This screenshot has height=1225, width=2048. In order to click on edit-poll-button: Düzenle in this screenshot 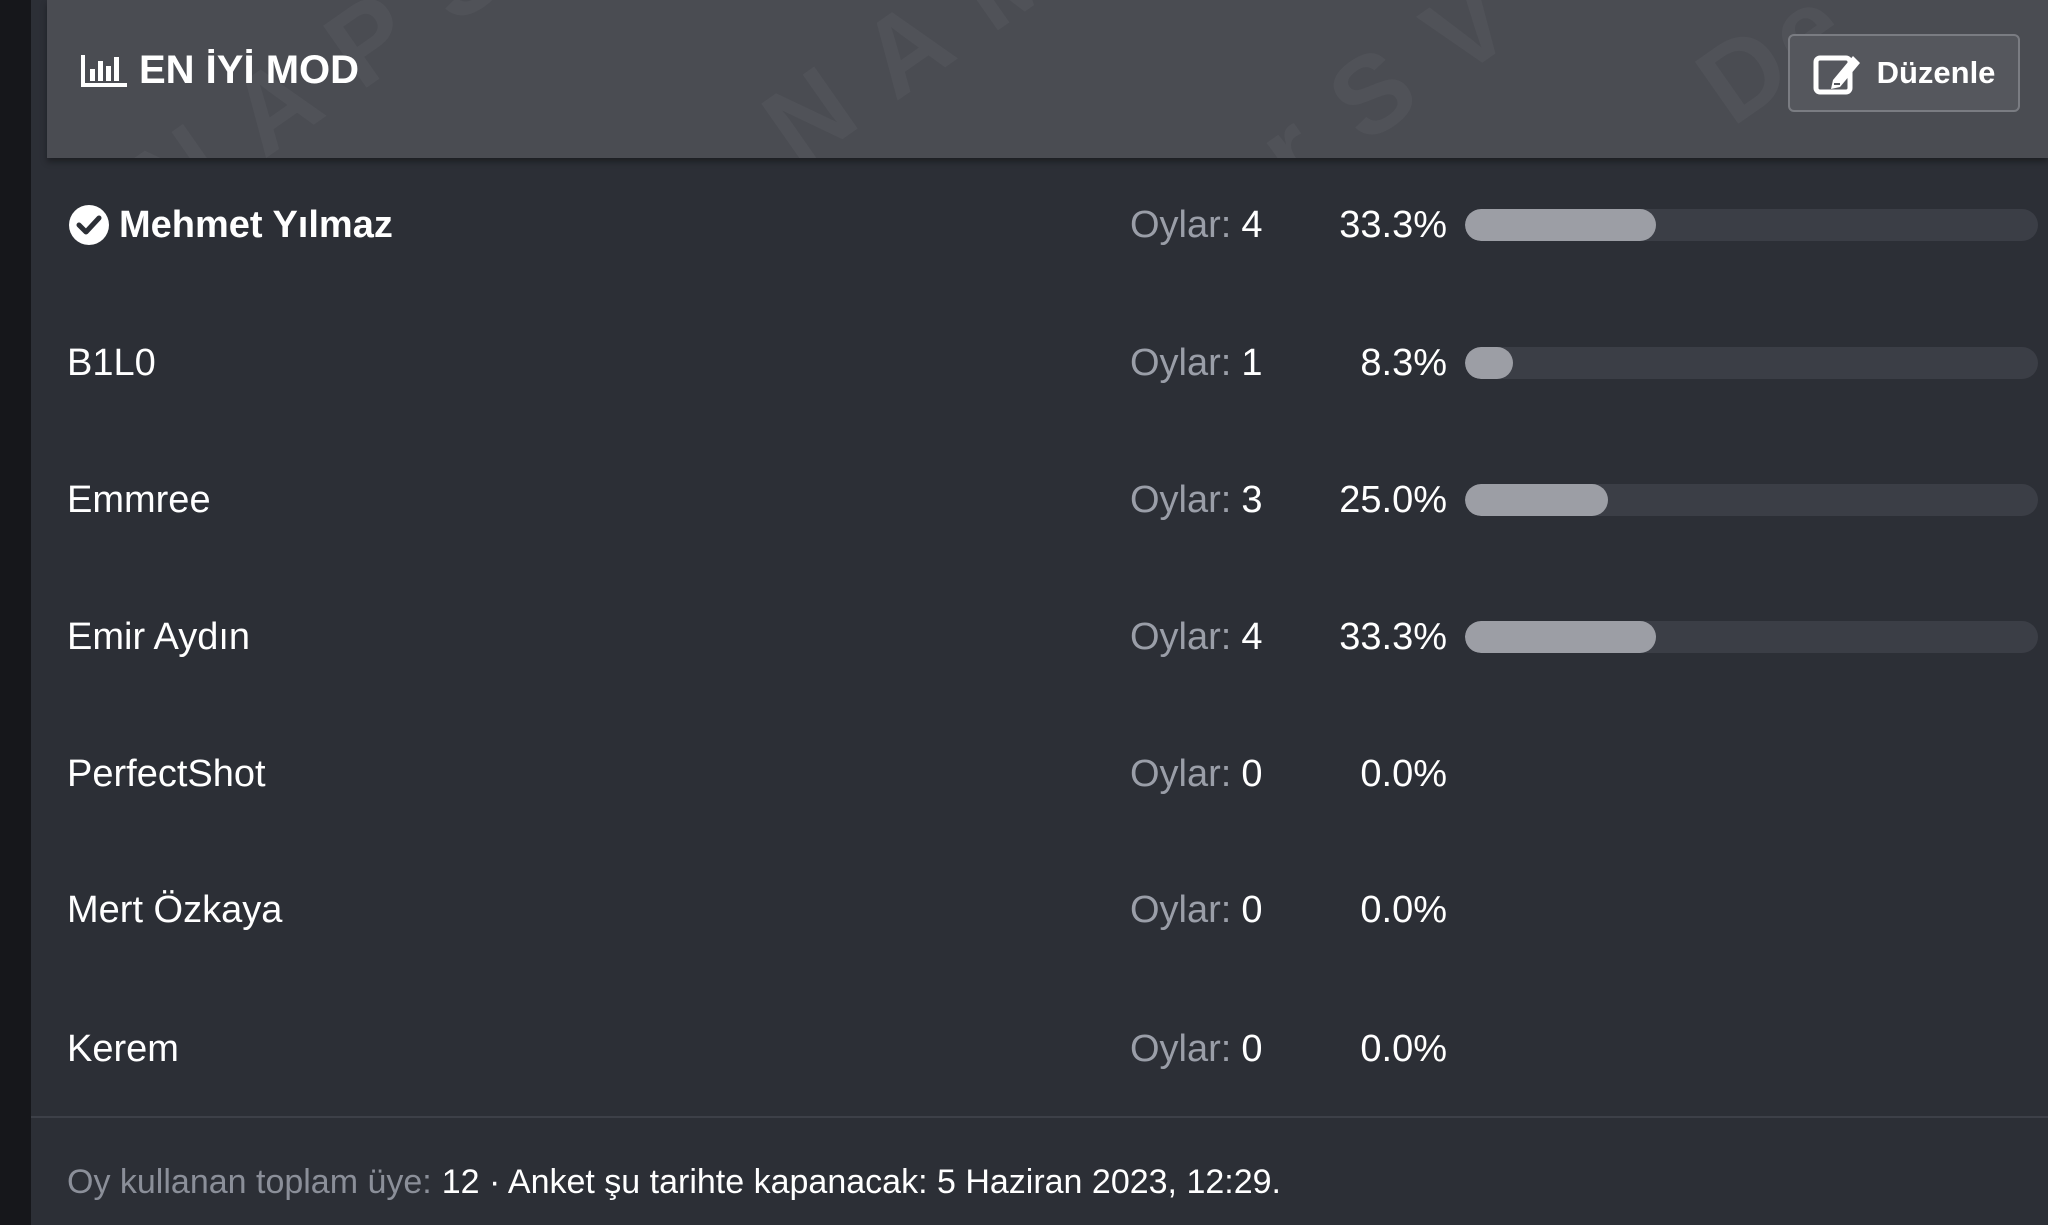, I will do `click(1904, 73)`.